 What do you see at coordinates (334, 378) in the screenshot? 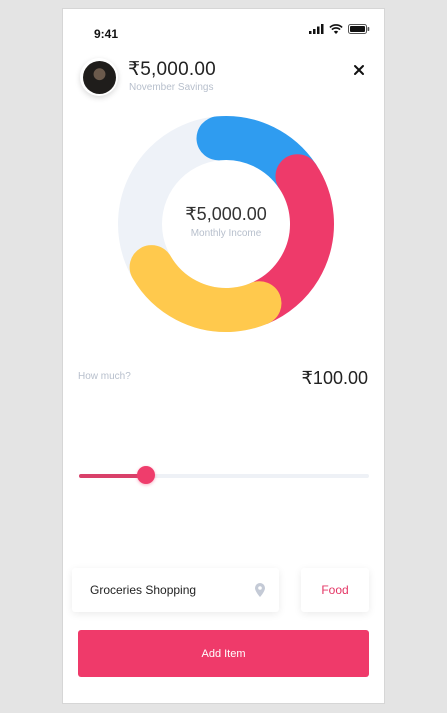
I see `amount-value: ₹100.00` at bounding box center [334, 378].